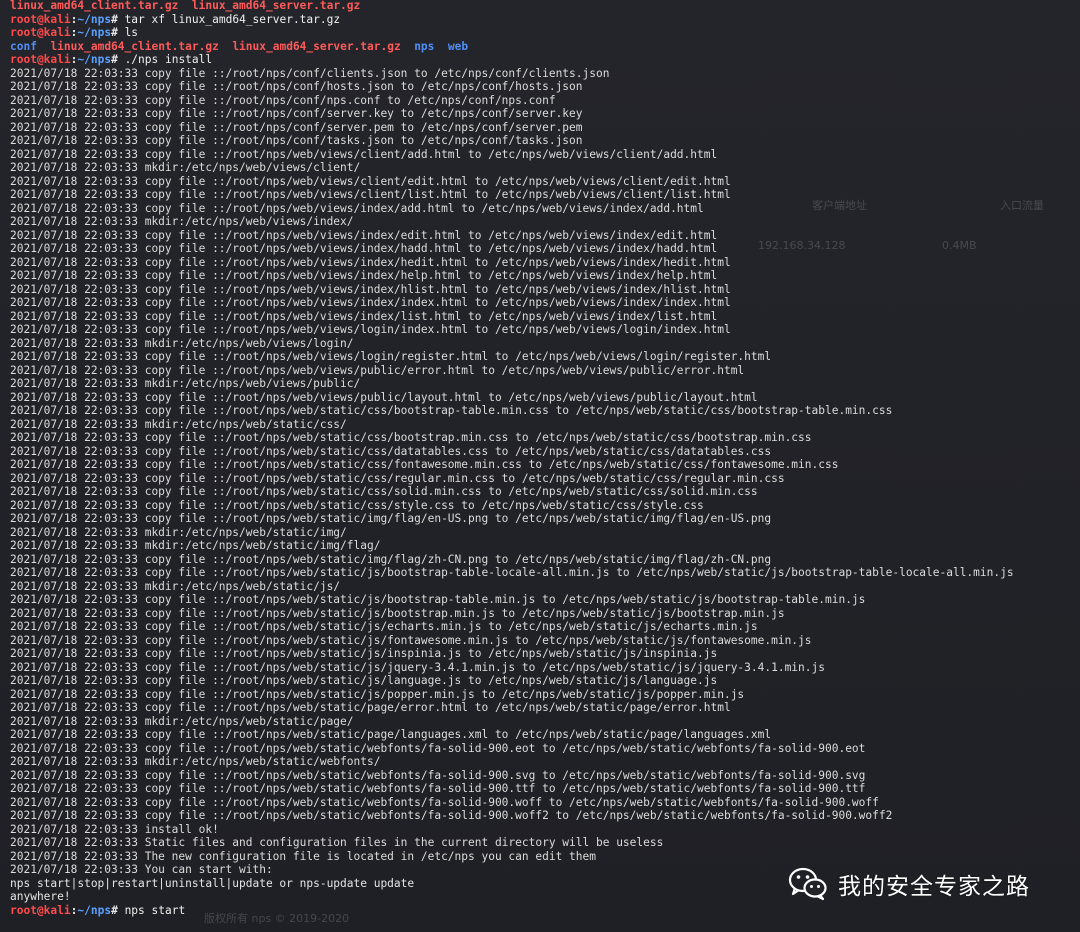 The height and width of the screenshot is (932, 1080). What do you see at coordinates (114, 829) in the screenshot?
I see `log-line: 2021/07/18 22:03:33 install ok!` at bounding box center [114, 829].